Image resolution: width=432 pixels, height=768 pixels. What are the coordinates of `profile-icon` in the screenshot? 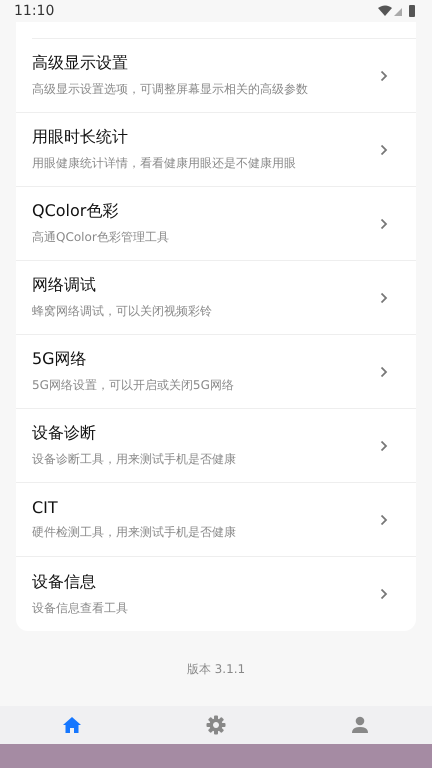 It's located at (360, 725).